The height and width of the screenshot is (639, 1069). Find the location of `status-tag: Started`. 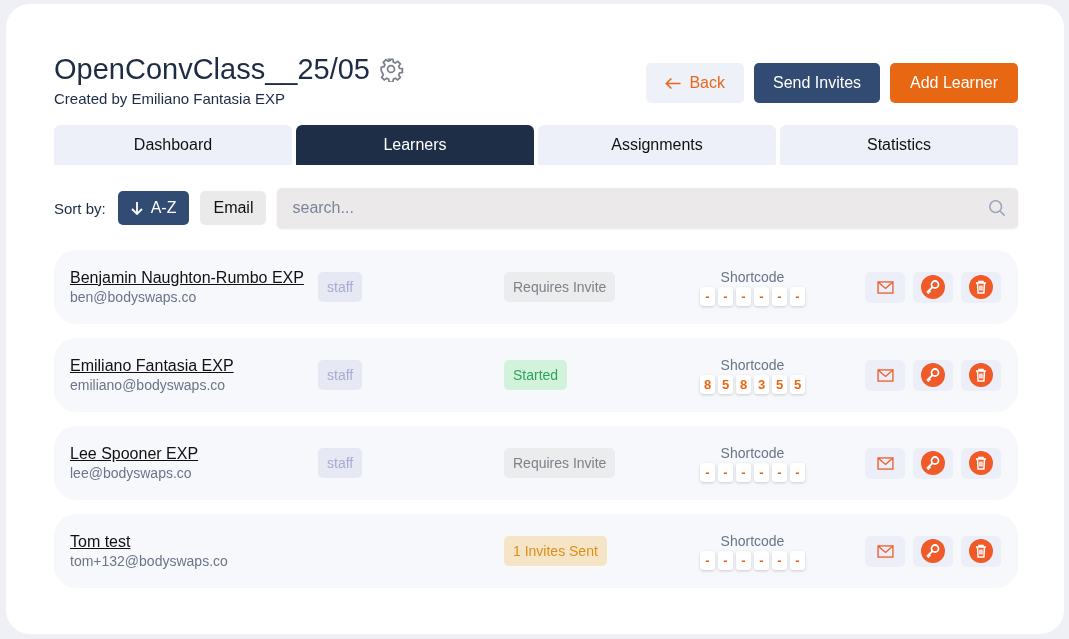

status-tag: Started is located at coordinates (536, 375).